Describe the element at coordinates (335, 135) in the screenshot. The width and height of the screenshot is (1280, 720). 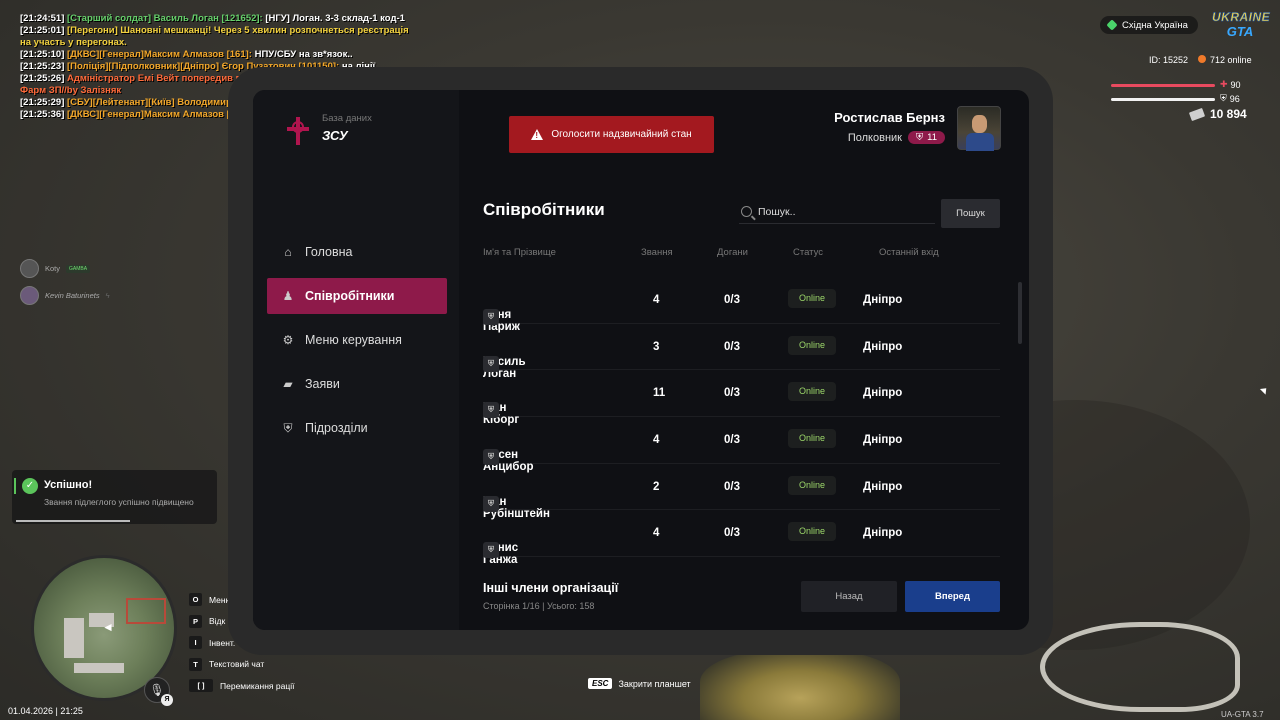
I see `org-name: ЗСУ` at that location.